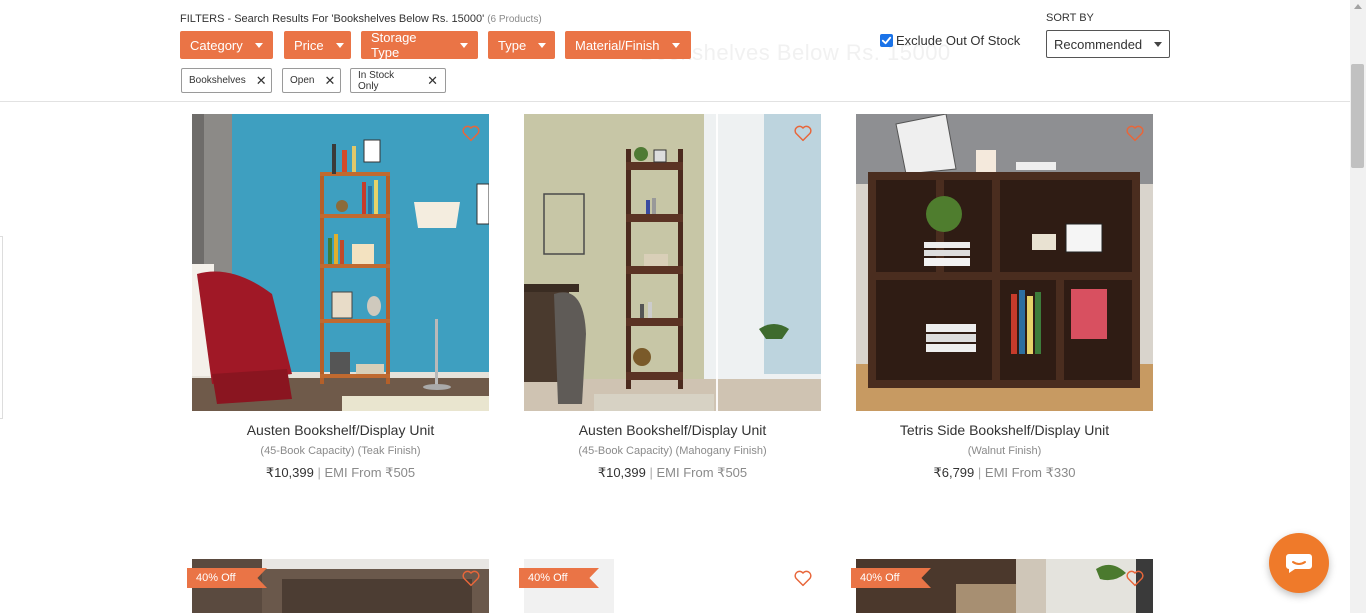 The height and width of the screenshot is (613, 1366). I want to click on applied-filter-chip: In Stock Only ✕, so click(398, 80).